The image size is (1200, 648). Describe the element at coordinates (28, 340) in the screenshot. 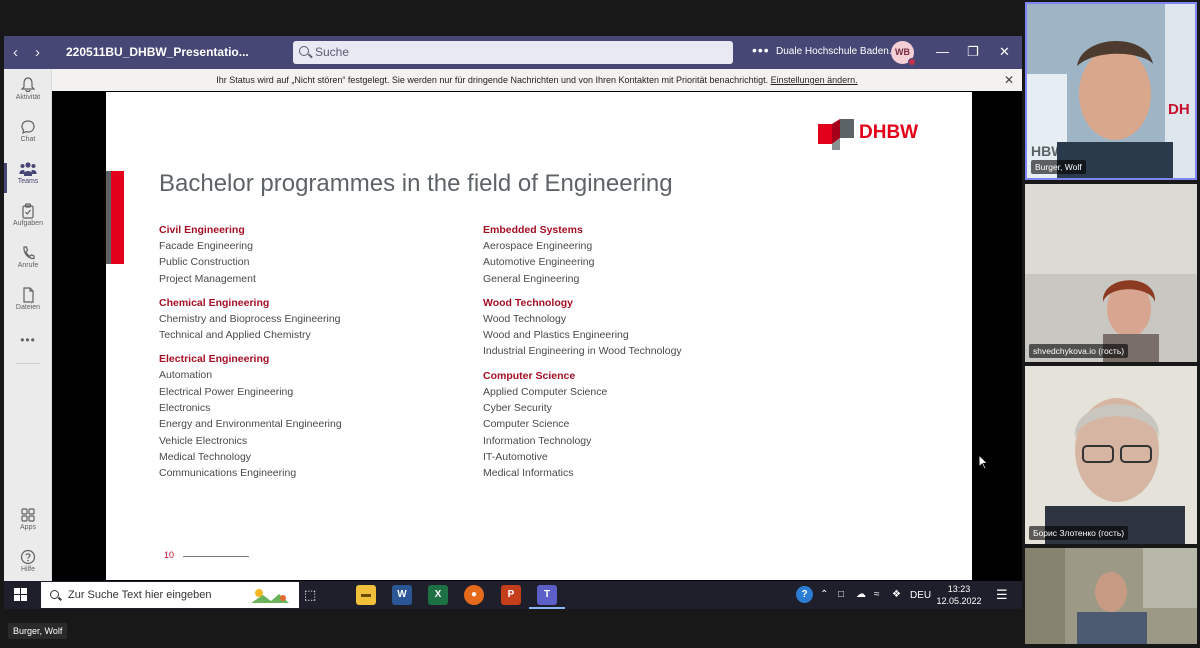

I see `more-icon: •••` at that location.